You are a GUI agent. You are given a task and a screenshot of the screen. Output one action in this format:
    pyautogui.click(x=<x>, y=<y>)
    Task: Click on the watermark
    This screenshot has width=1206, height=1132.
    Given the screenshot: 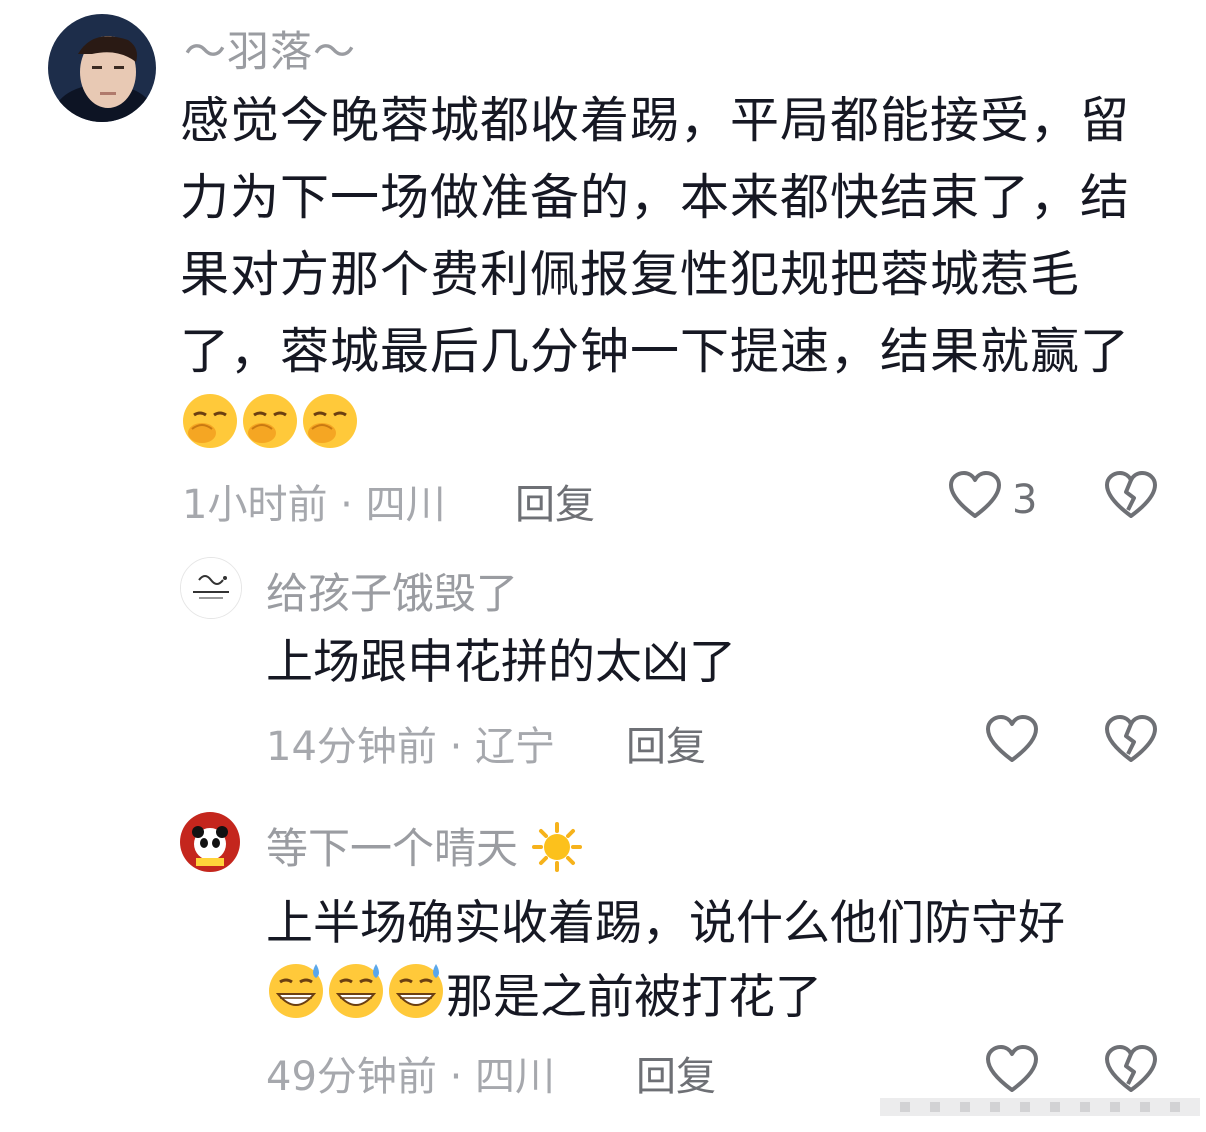 What is the action you would take?
    pyautogui.click(x=1040, y=1107)
    